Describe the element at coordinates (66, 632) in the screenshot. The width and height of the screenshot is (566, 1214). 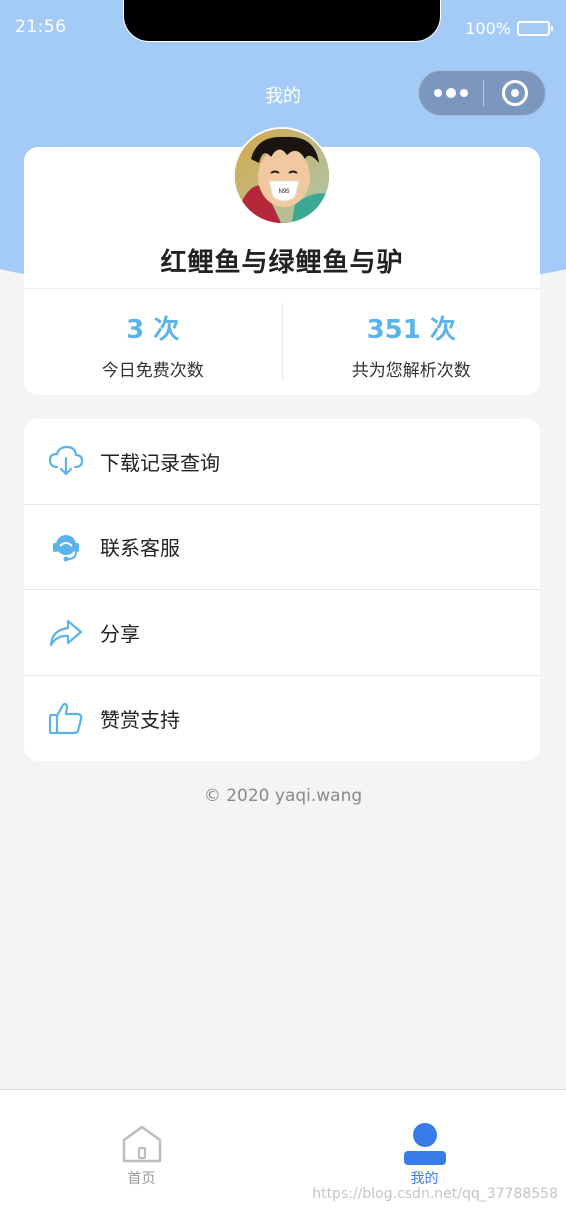
I see `share-icon` at that location.